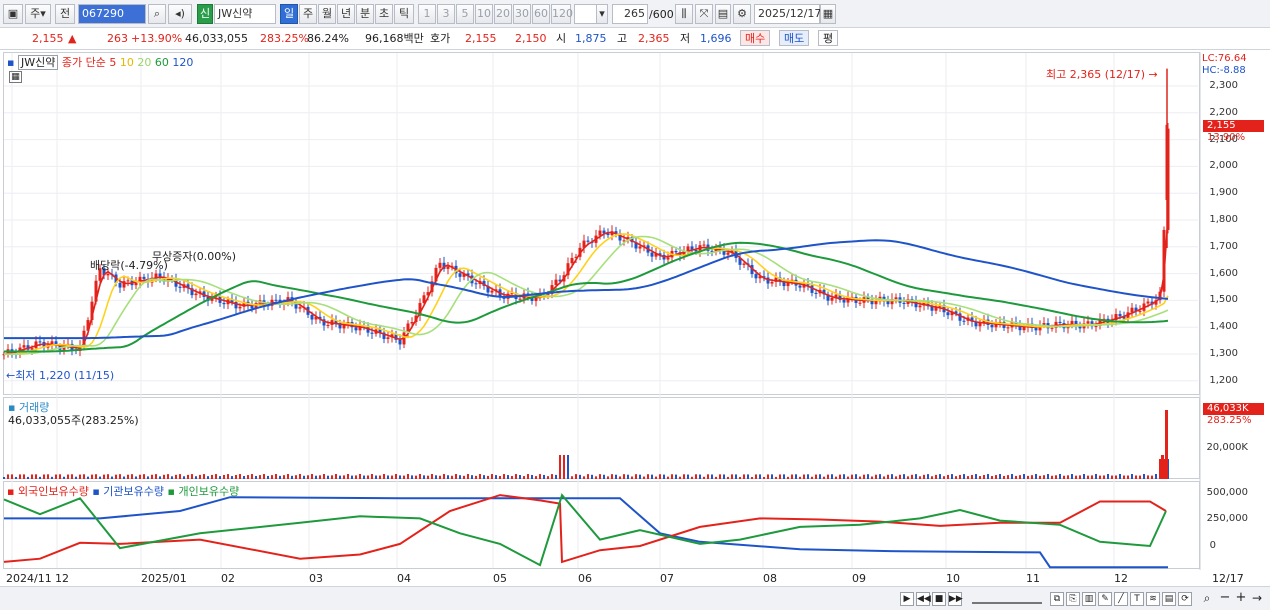 The height and width of the screenshot is (610, 1270). What do you see at coordinates (1007, 598) in the screenshot?
I see `scroll-slider` at bounding box center [1007, 598].